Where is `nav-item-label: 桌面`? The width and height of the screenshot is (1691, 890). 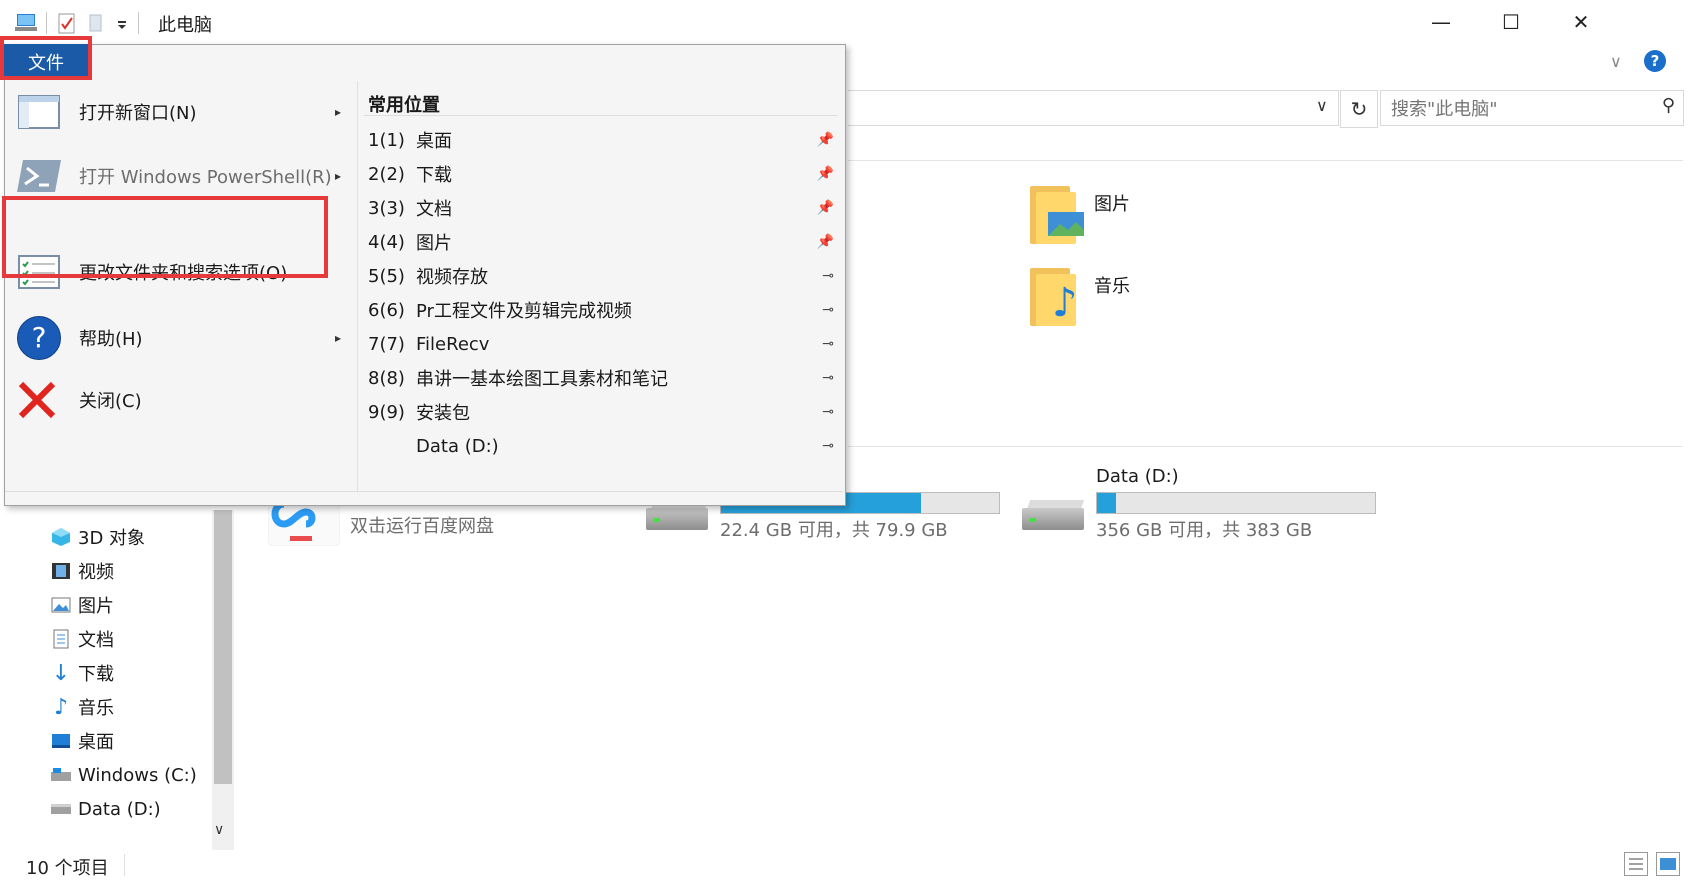 nav-item-label: 桌面 is located at coordinates (96, 742).